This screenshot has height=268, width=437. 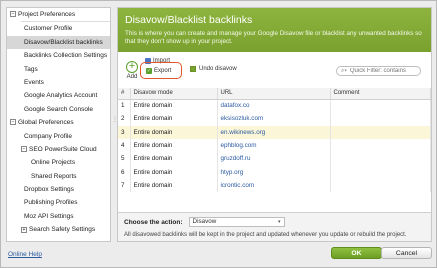 What do you see at coordinates (124, 185) in the screenshot?
I see `cell-number: 7` at bounding box center [124, 185].